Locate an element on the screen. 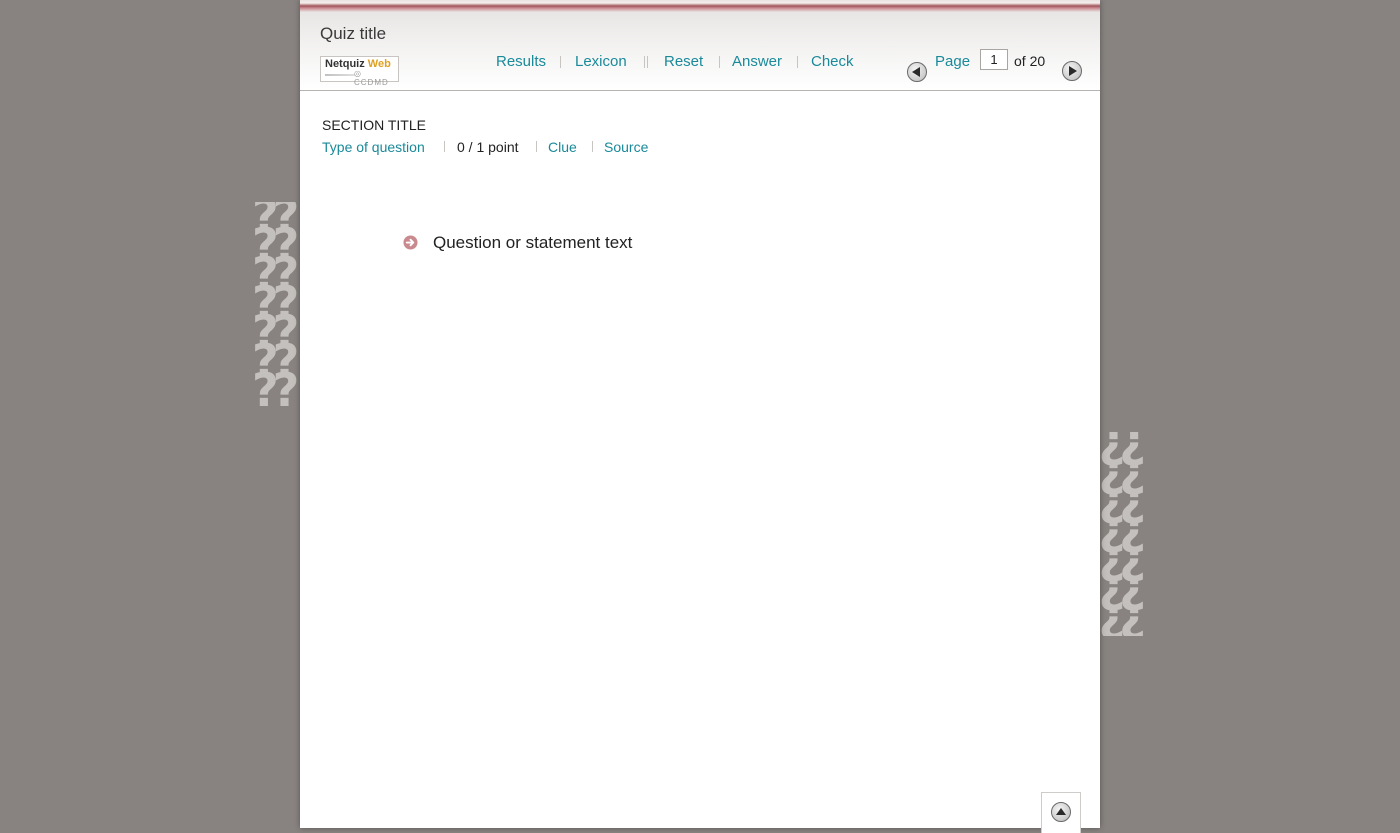 The width and height of the screenshot is (1400, 833). scroll-top-button is located at coordinates (1061, 812).